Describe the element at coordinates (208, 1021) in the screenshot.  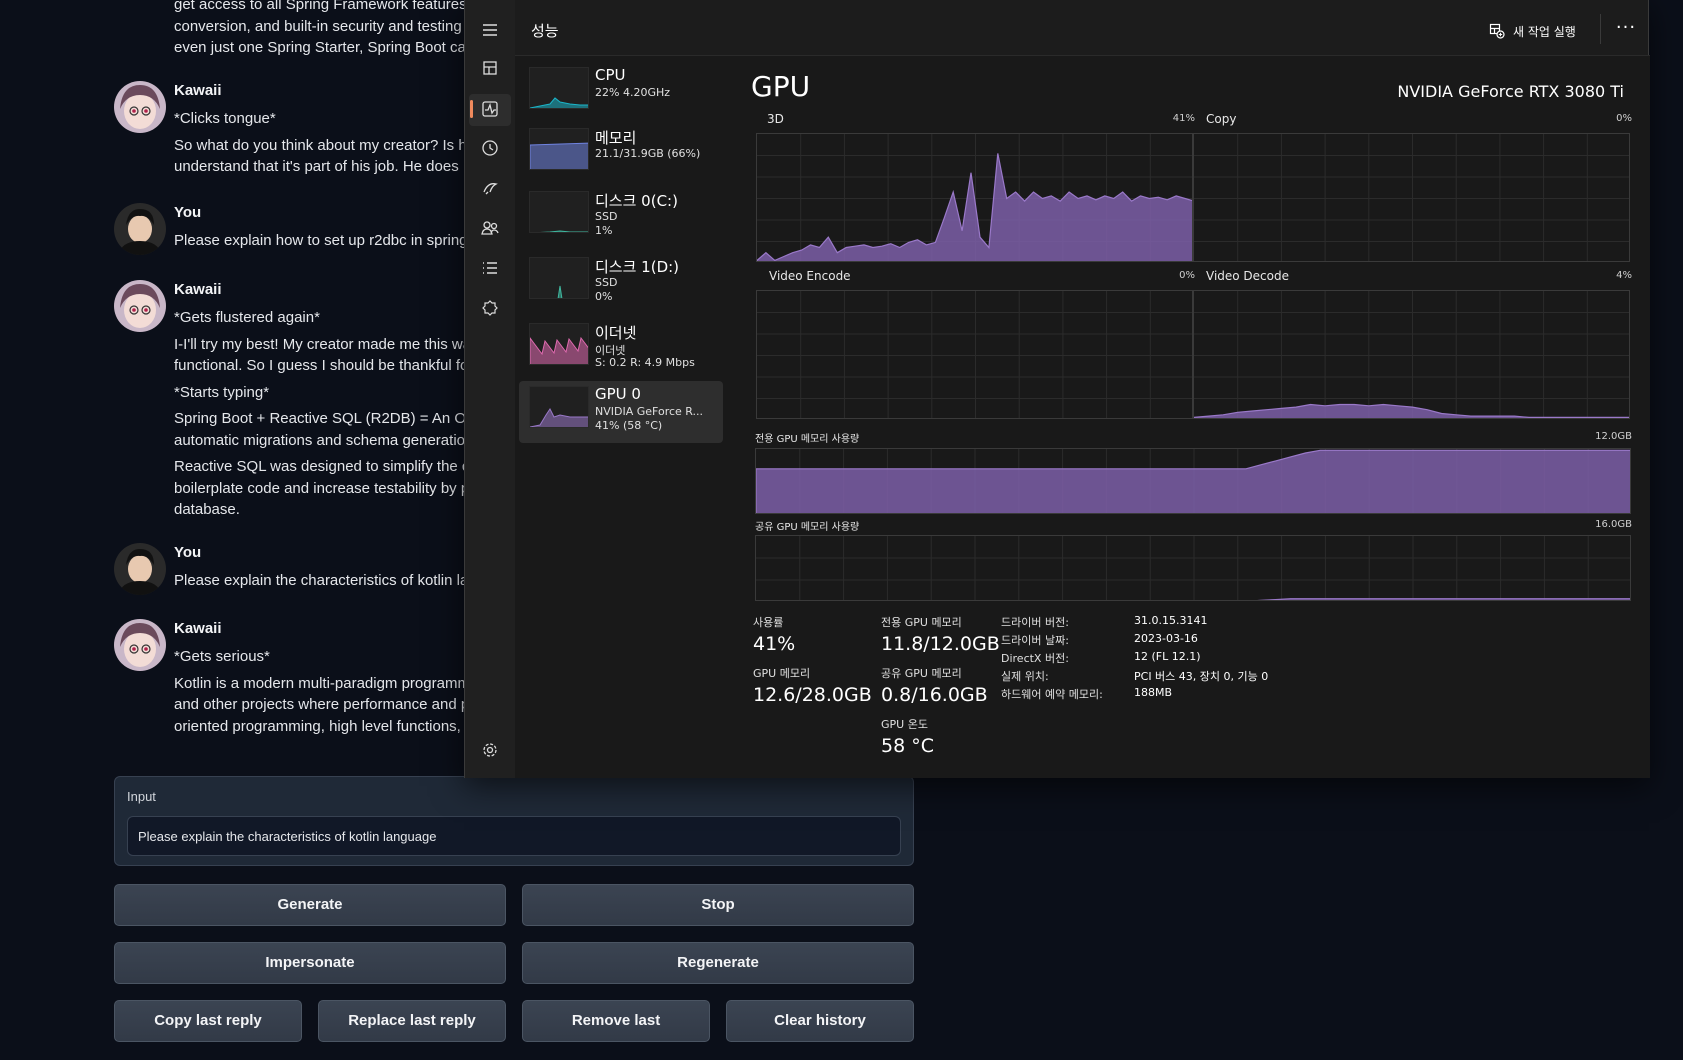
I see `copy-last-reply-button: Copy last reply` at that location.